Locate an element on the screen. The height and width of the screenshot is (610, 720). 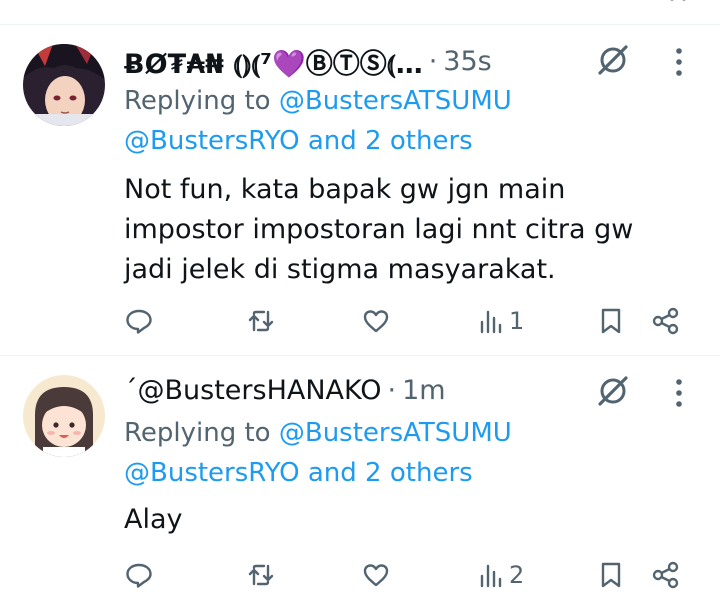
views-button: 2 is located at coordinates (500, 575).